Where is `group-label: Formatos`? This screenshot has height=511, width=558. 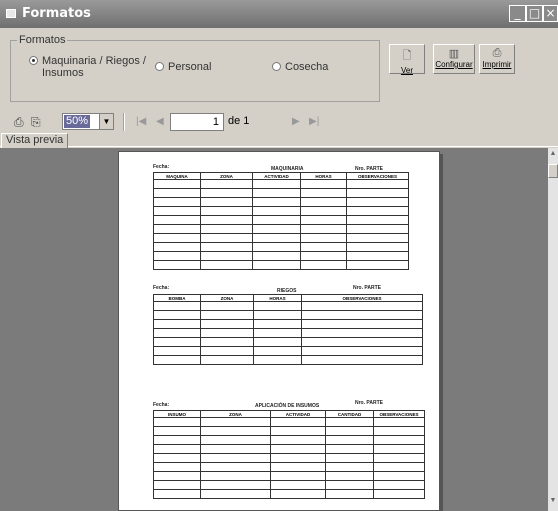
group-label: Formatos is located at coordinates (42, 40).